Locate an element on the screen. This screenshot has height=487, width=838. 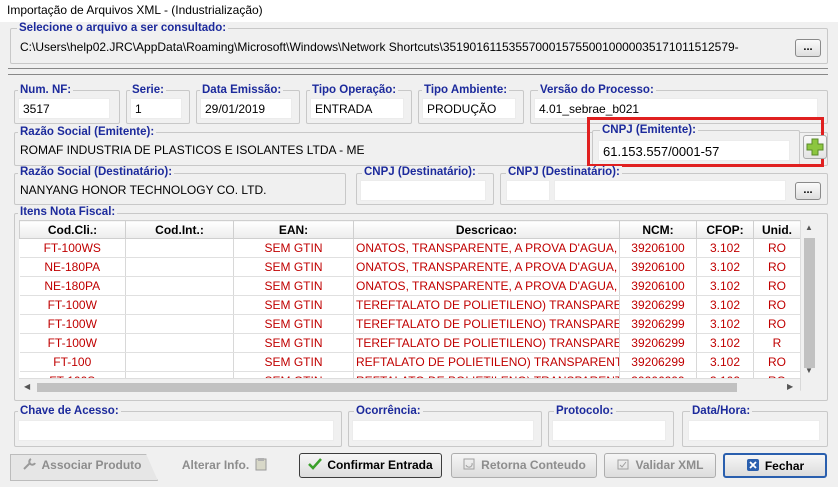
vertical-scroll-thumb is located at coordinates (809, 303).